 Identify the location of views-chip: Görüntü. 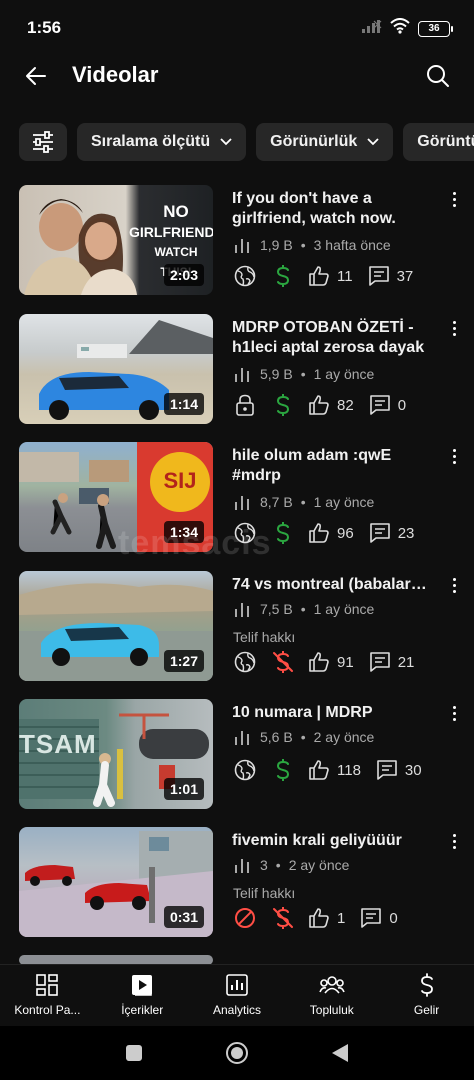
(438, 142).